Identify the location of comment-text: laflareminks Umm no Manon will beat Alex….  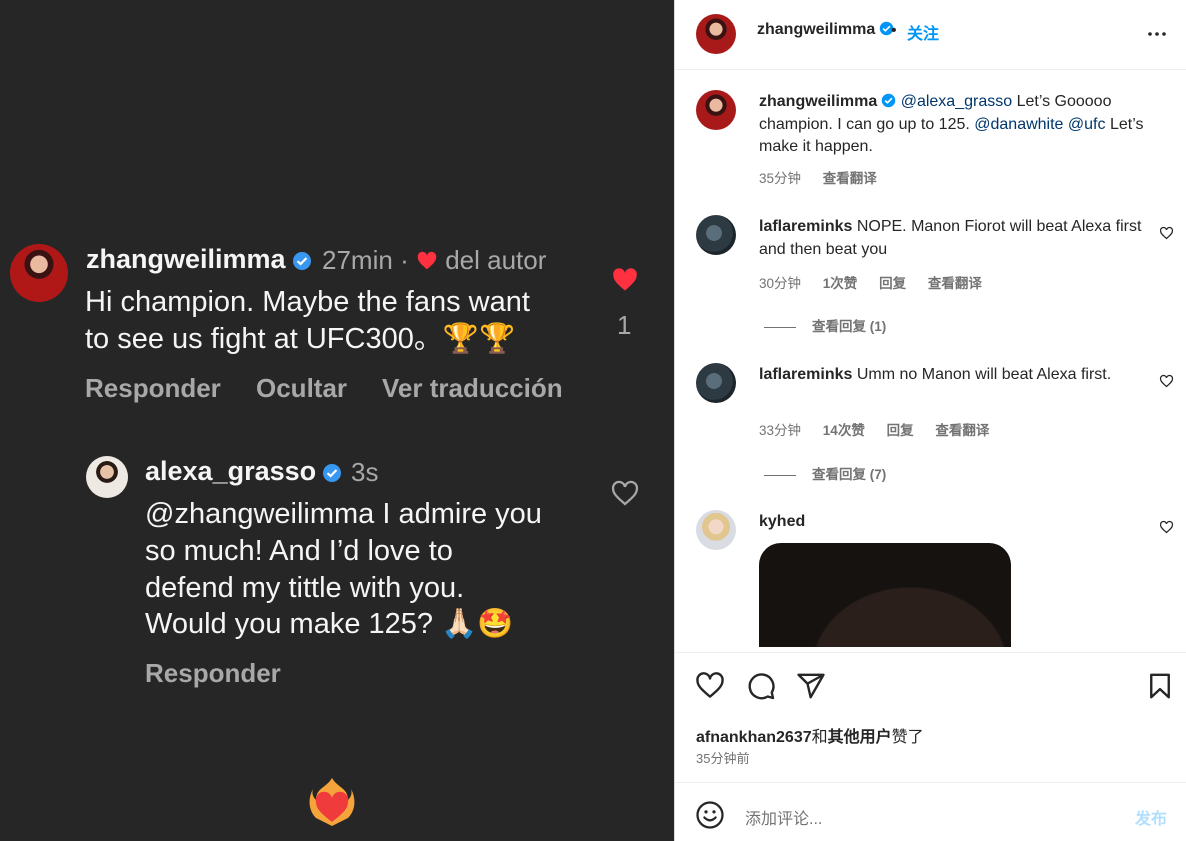
(956, 375).